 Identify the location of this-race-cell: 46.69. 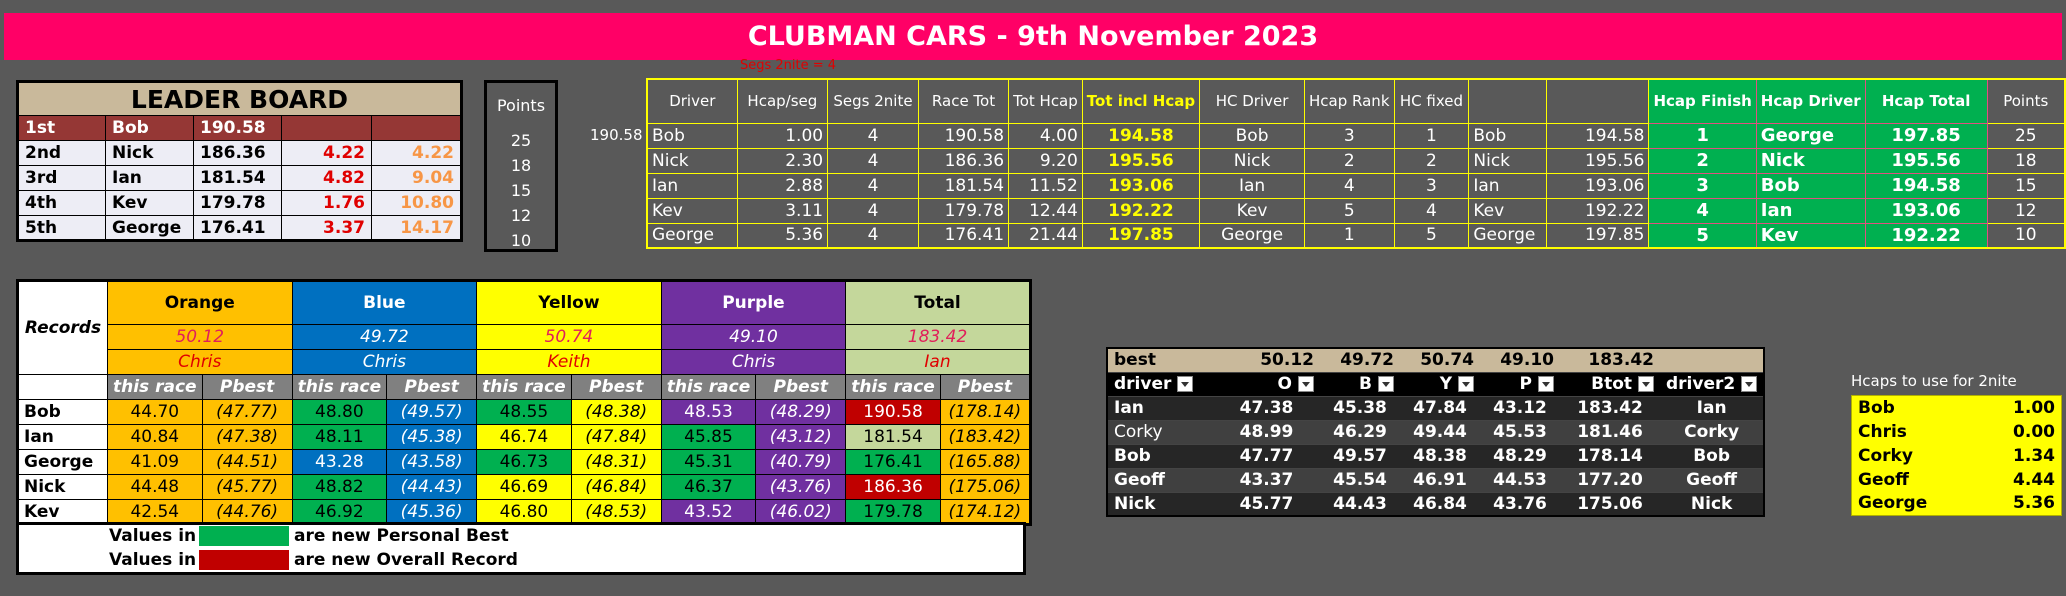
(524, 487).